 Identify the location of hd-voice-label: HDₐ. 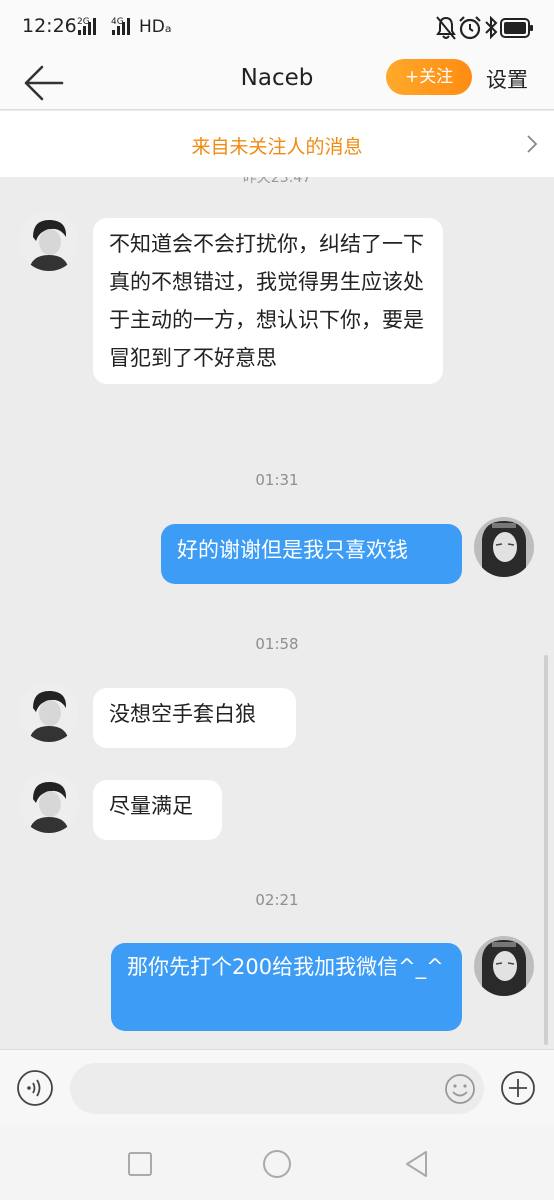
(155, 27).